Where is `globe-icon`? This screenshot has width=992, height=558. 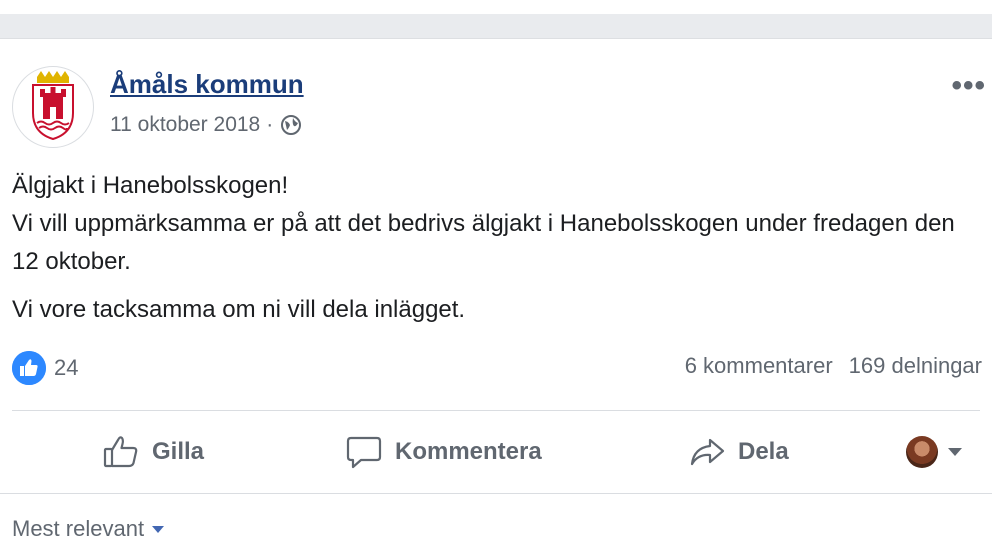 globe-icon is located at coordinates (291, 125).